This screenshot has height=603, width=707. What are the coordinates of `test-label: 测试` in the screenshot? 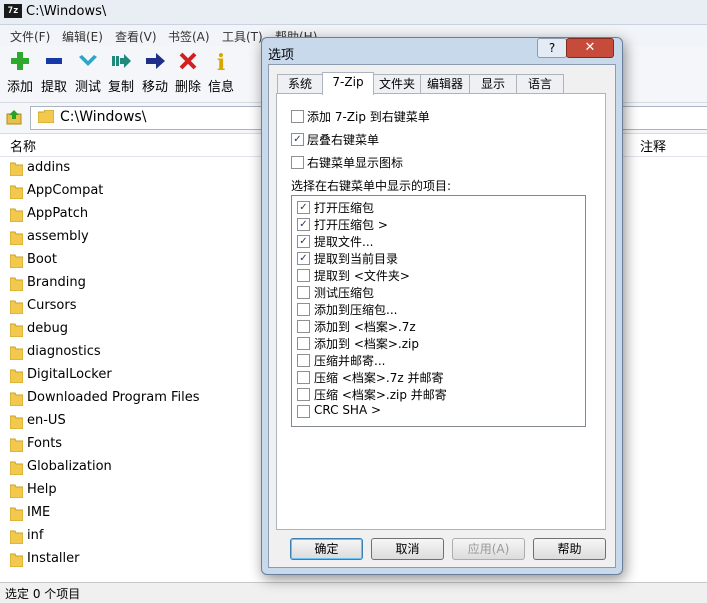 It's located at (87, 87).